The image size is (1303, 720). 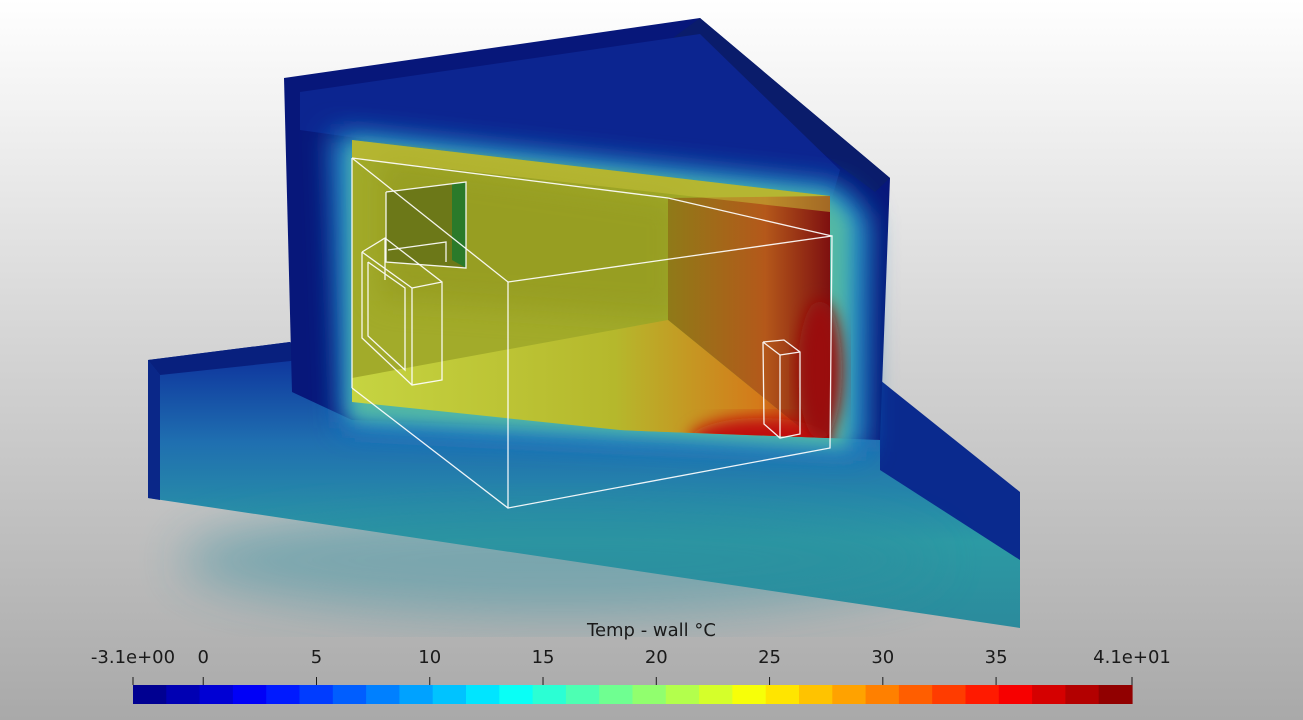 What do you see at coordinates (133, 657) in the screenshot?
I see `colorbar-min-label: -3.1e+00` at bounding box center [133, 657].